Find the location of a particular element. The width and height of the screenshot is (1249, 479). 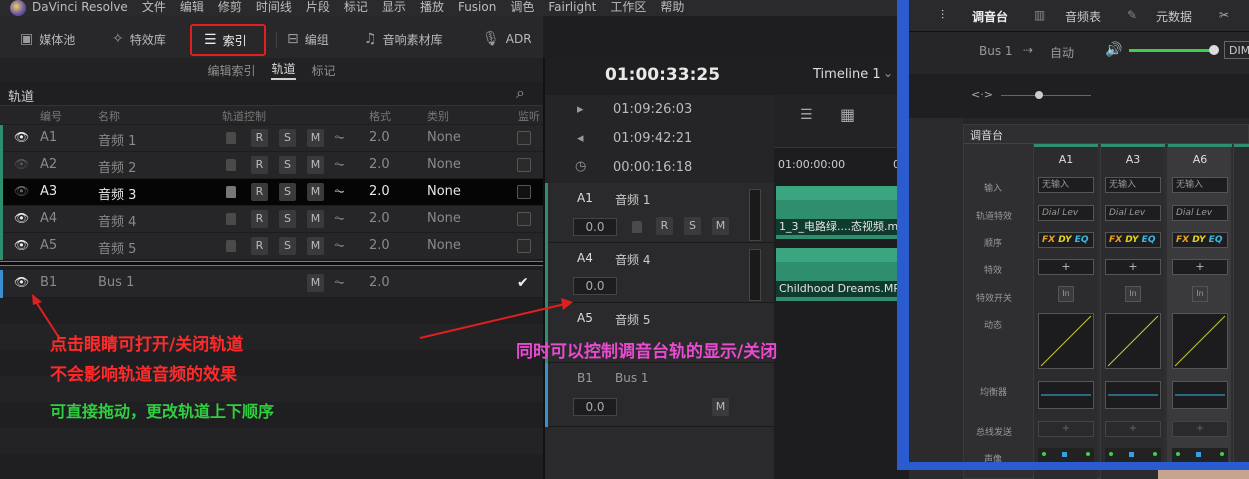

menu-color: 调色 is located at coordinates (522, 7).